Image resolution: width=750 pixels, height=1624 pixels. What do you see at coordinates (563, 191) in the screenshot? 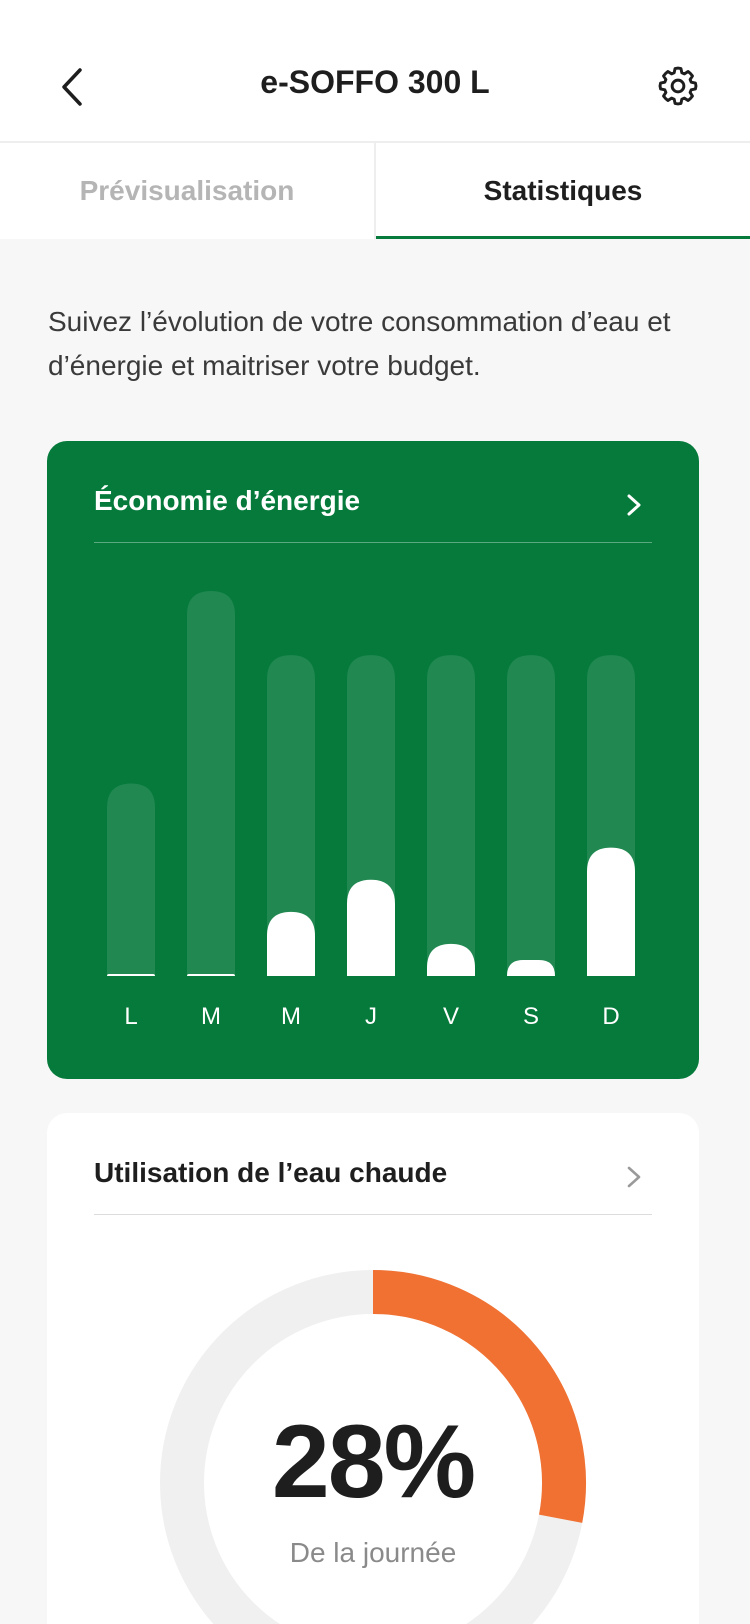
I see `tab-statistiques: Statistiques` at bounding box center [563, 191].